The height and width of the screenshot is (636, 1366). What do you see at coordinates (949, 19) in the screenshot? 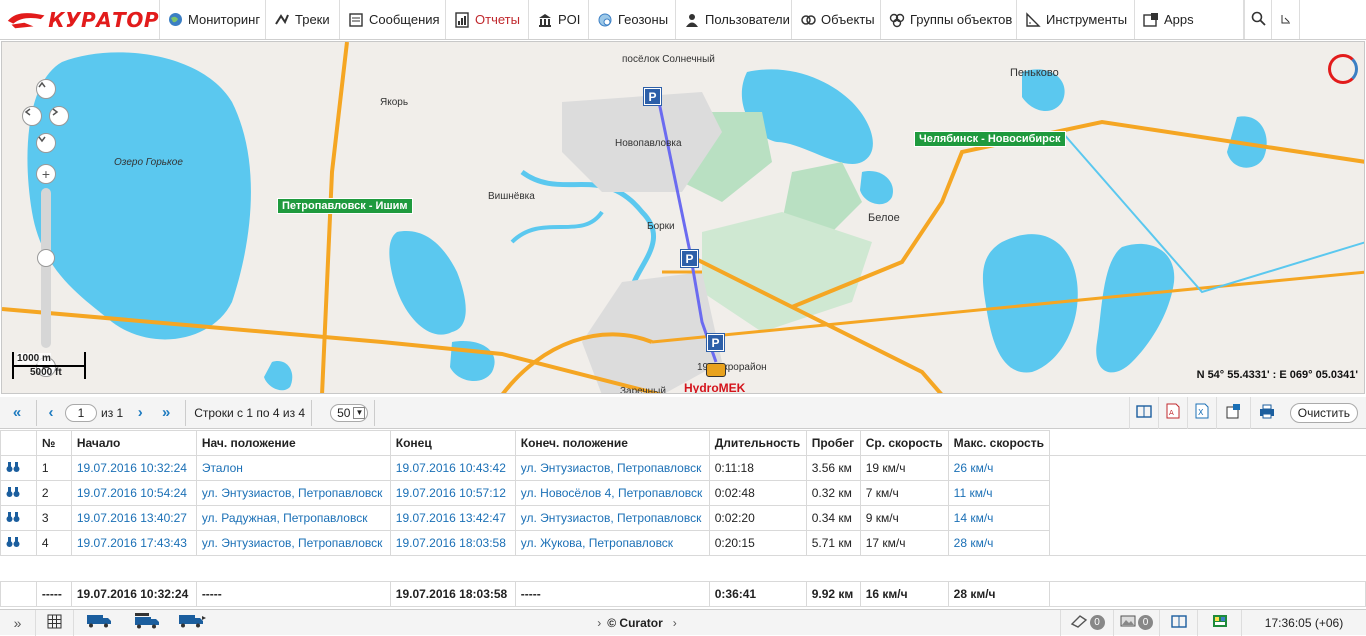
I see `nav-unit-groups: Группы объектов` at bounding box center [949, 19].